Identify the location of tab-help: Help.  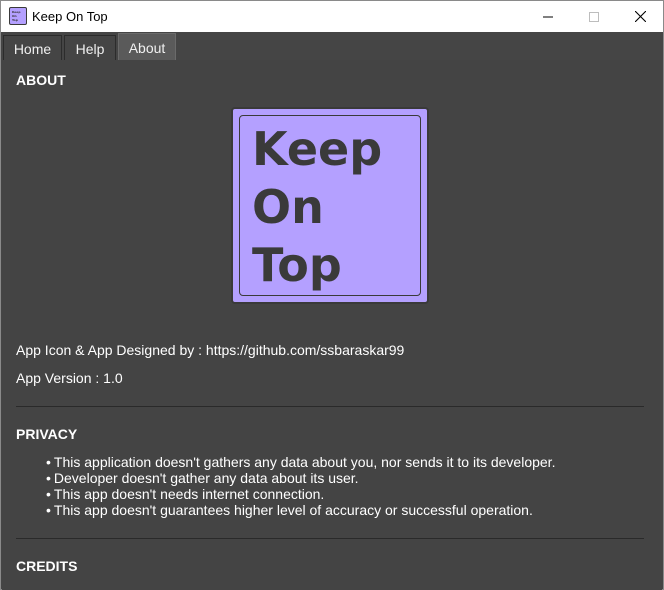
(90, 48).